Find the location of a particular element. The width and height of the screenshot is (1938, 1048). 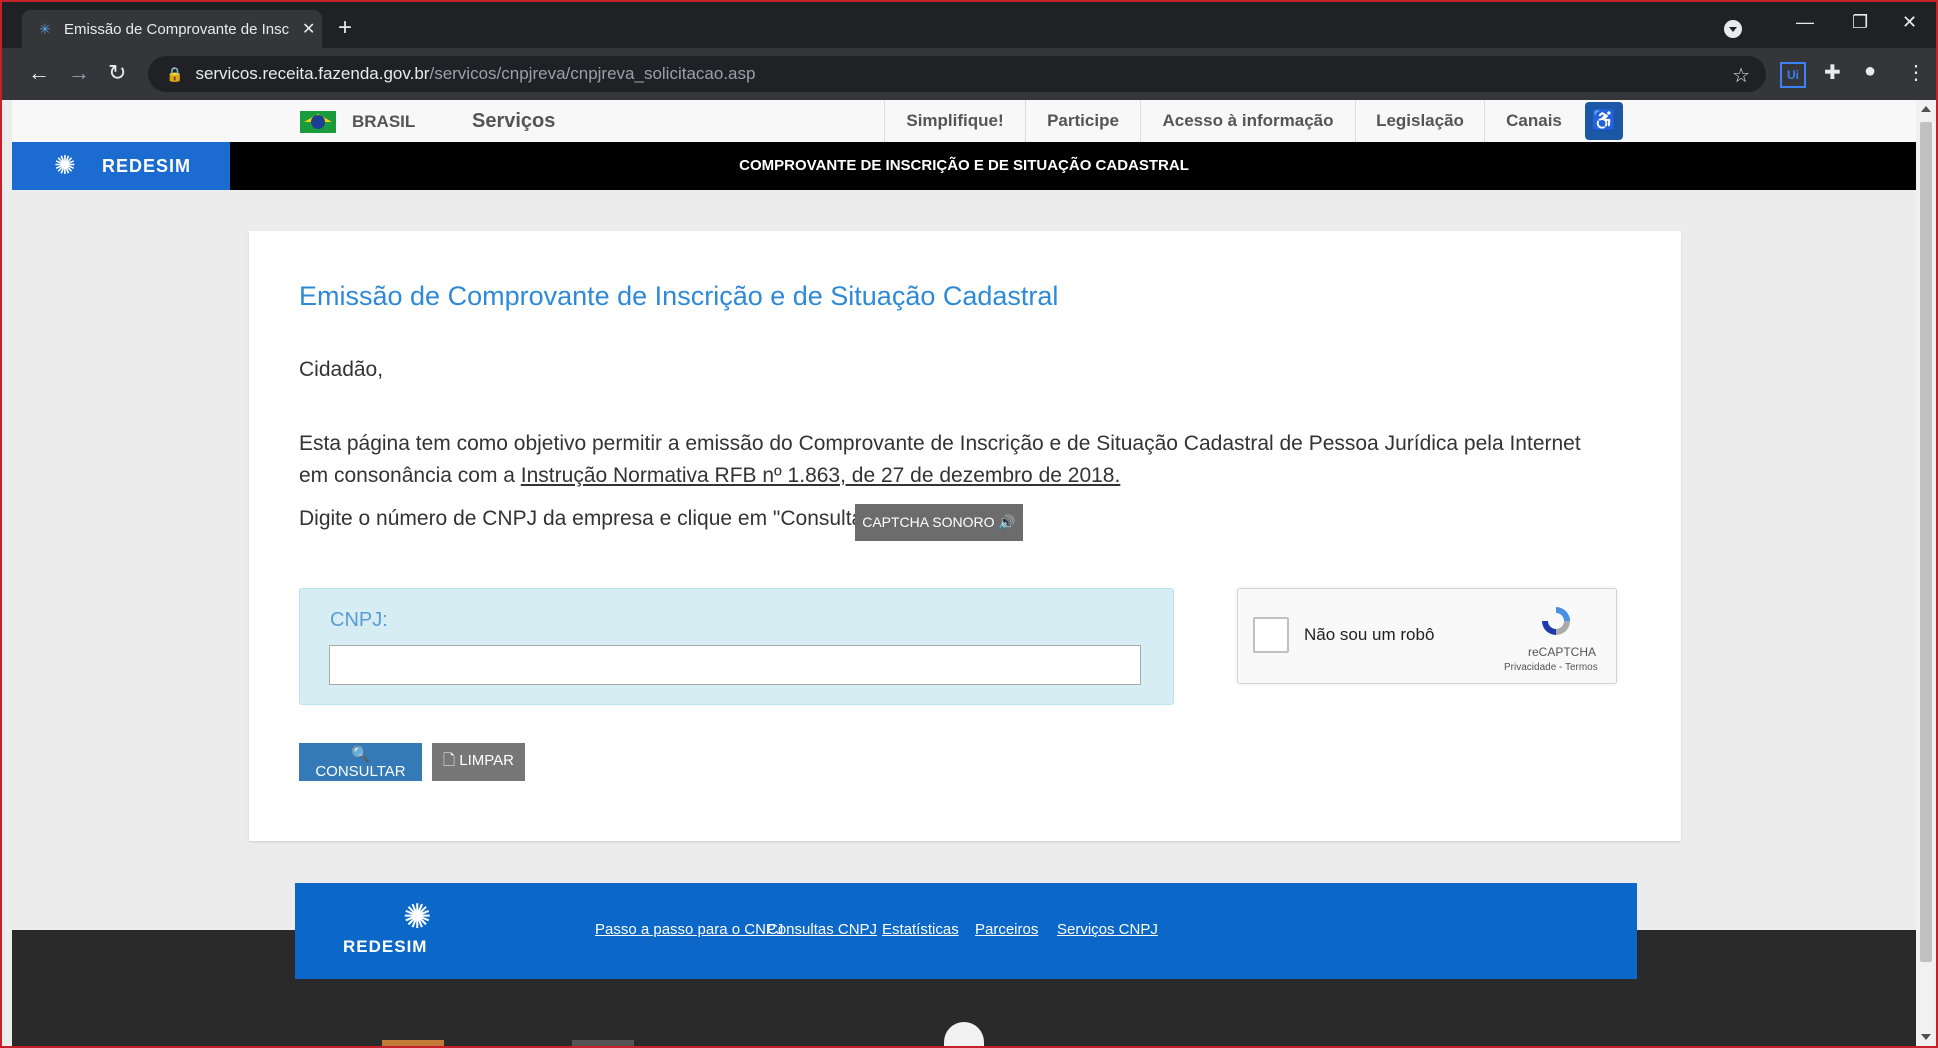

cnpj-form-box: CNPJ: is located at coordinates (736, 646).